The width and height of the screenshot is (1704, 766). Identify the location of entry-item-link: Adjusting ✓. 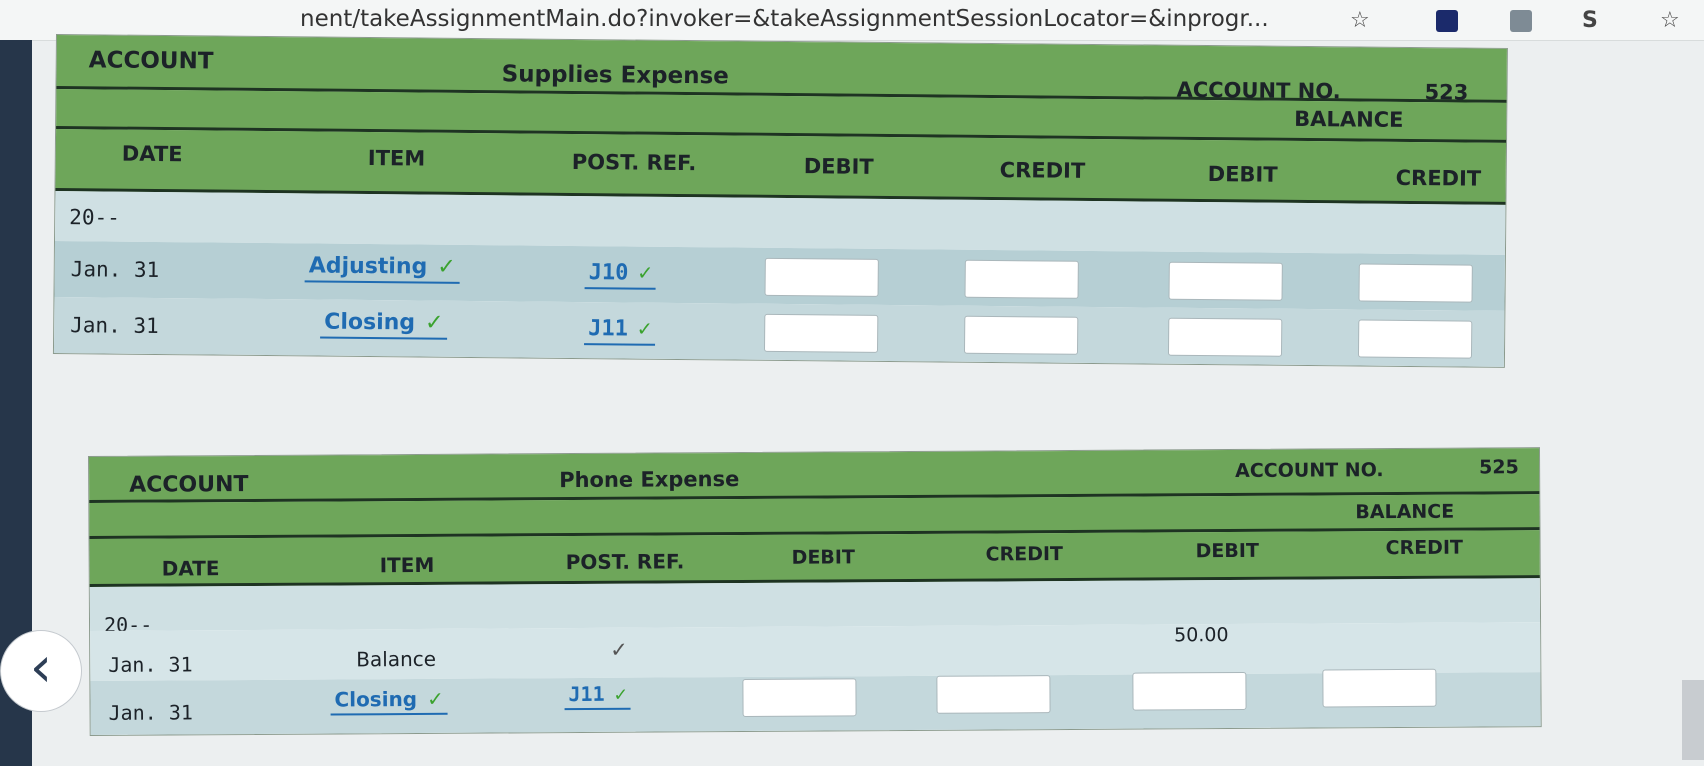
(382, 268).